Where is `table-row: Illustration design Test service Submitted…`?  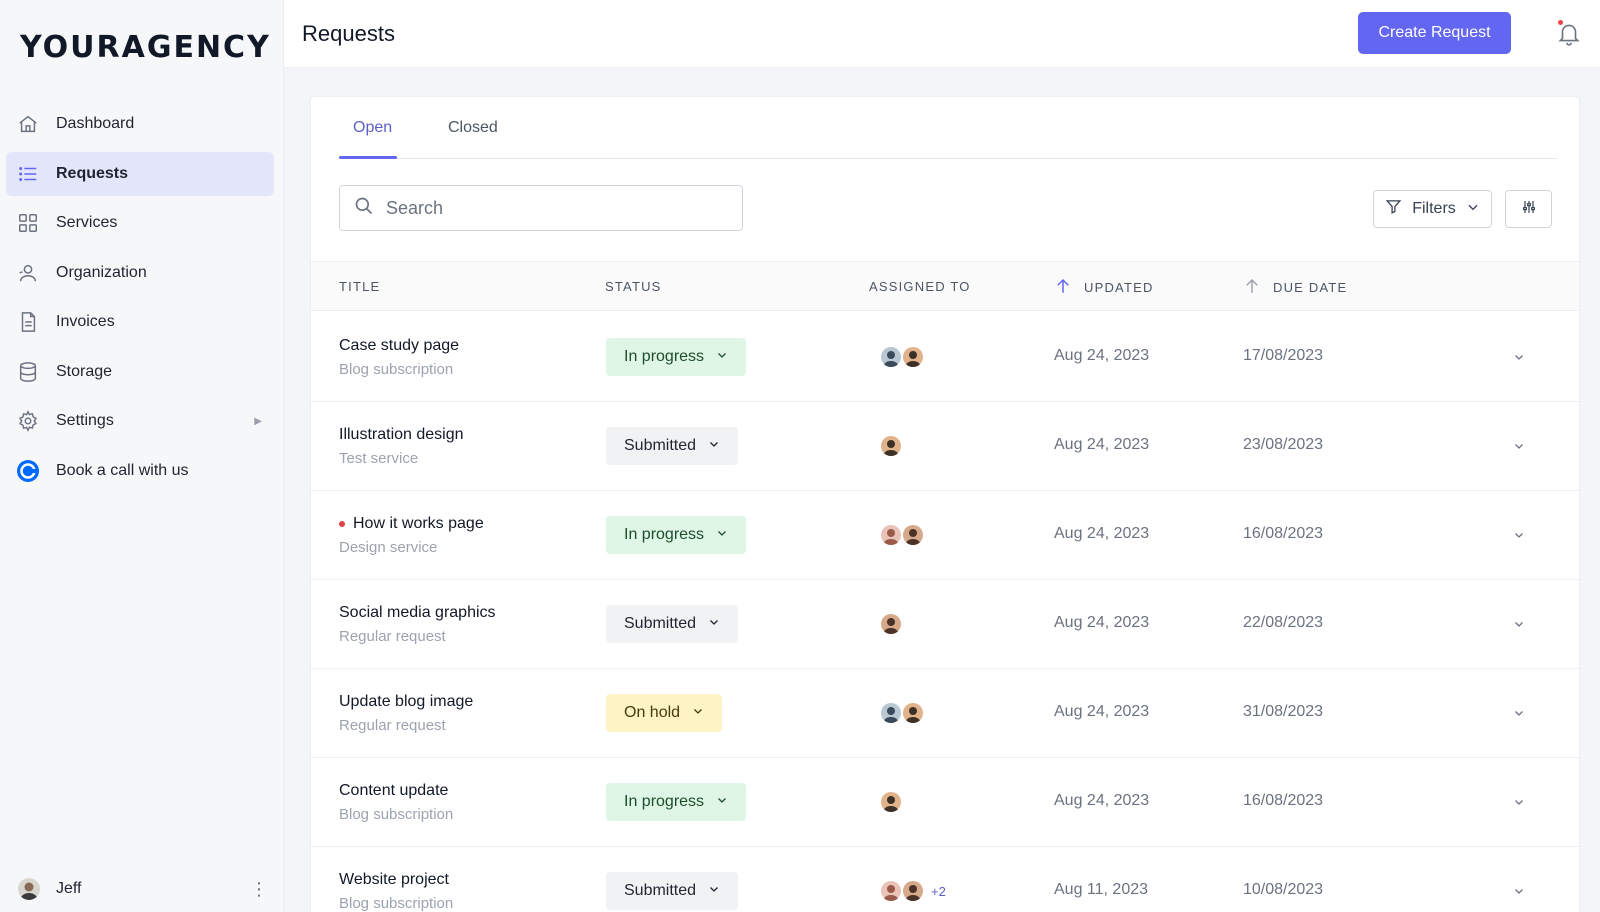
table-row: Illustration design Test service Submitted… is located at coordinates (945, 445).